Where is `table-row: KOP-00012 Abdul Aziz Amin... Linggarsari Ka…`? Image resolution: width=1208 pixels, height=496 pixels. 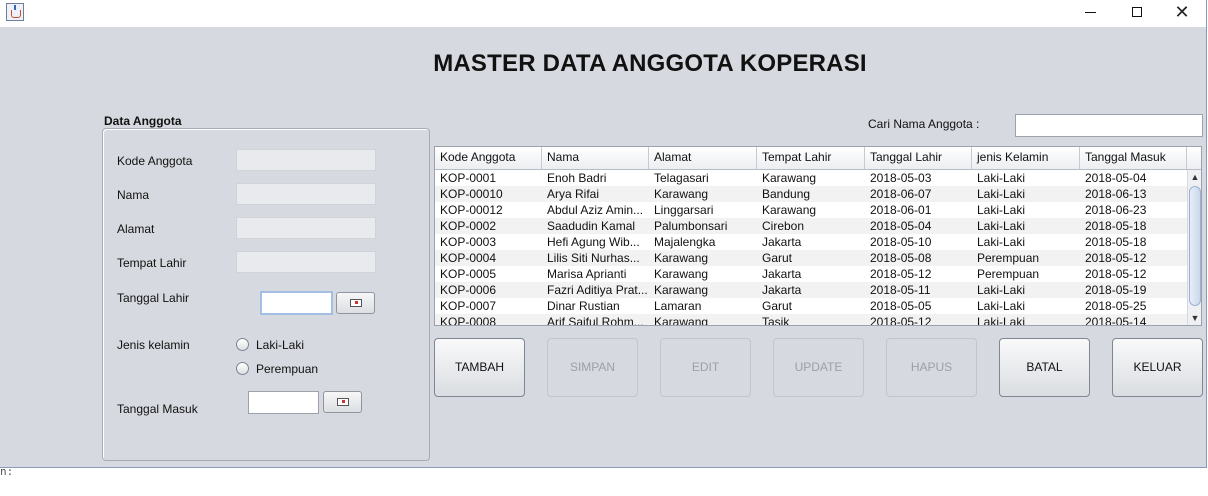
table-row: KOP-00012 Abdul Aziz Amin... Linggarsari Ka… is located at coordinates (811, 210).